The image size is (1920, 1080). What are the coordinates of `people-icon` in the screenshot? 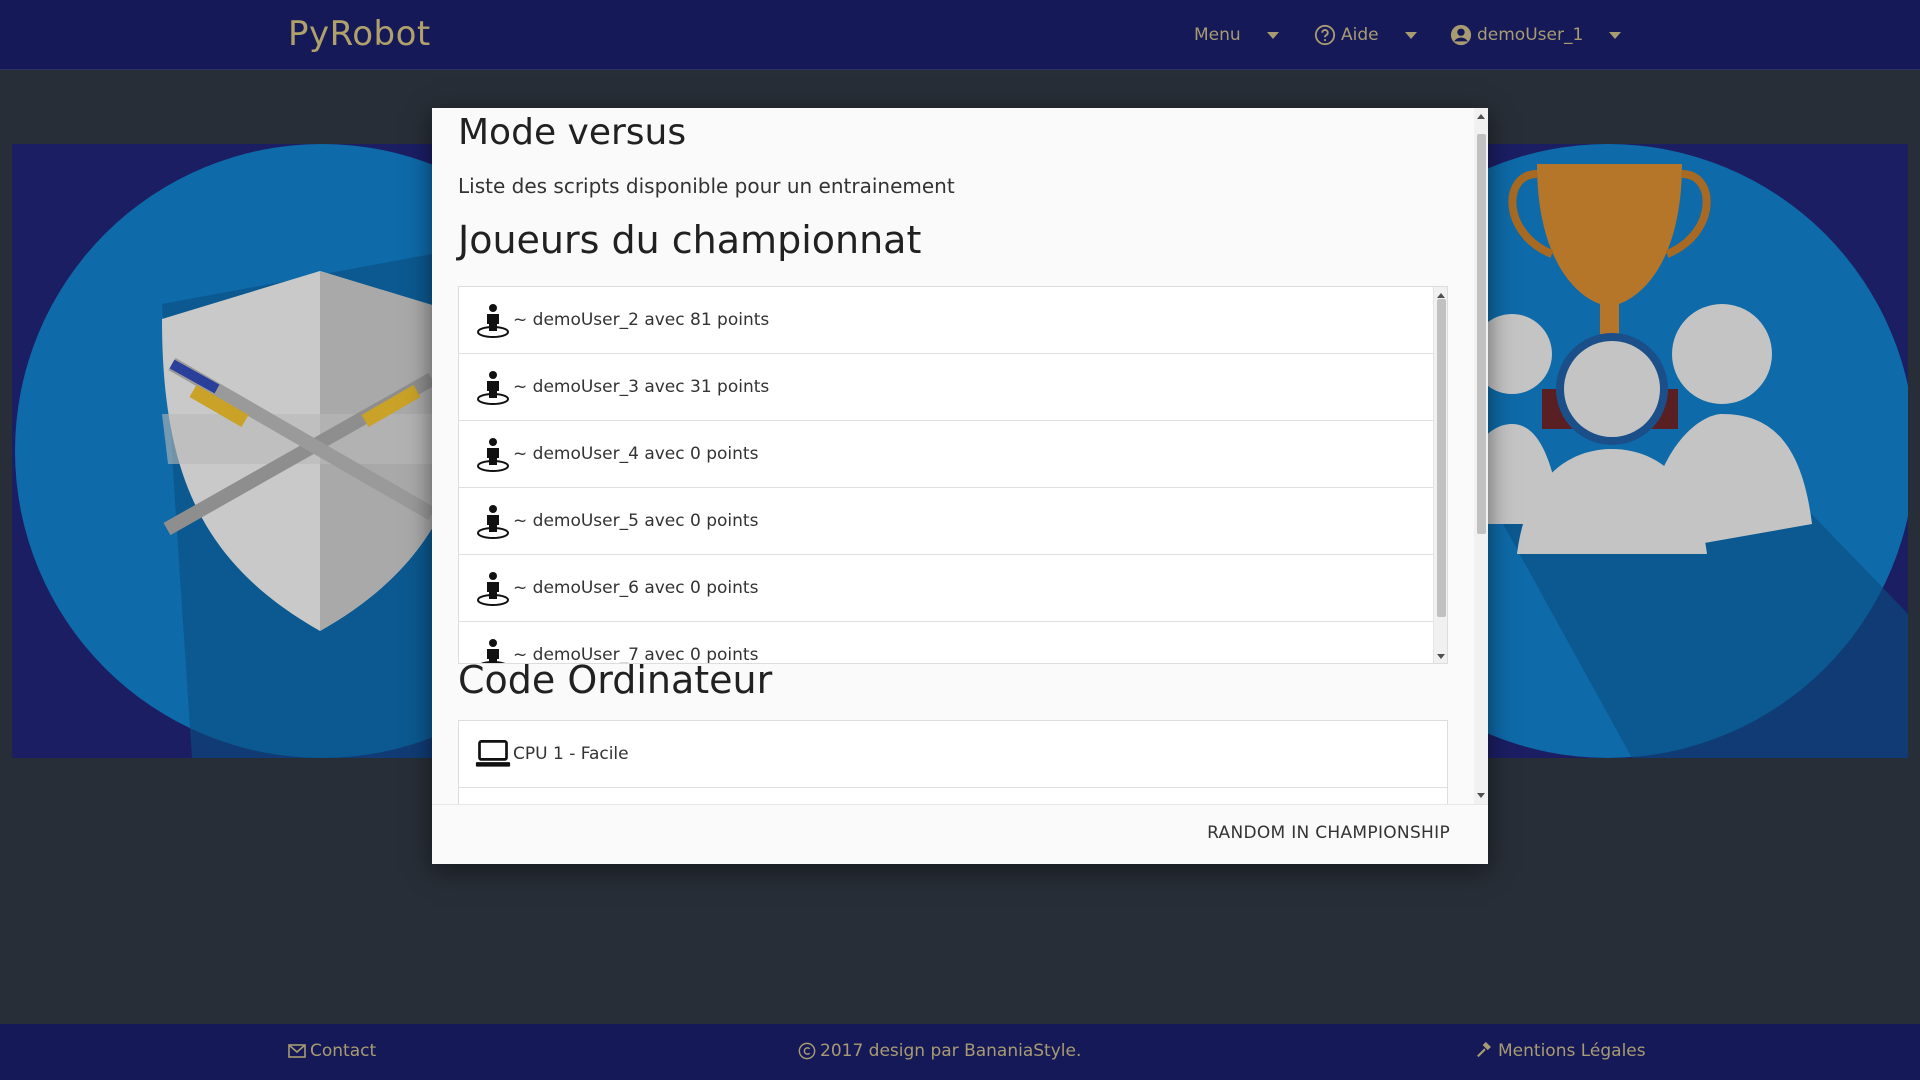 It's located at (1722, 354).